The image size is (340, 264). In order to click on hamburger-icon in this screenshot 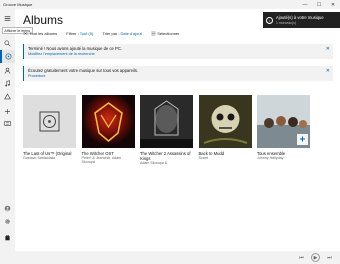, I will do `click(7, 18)`.